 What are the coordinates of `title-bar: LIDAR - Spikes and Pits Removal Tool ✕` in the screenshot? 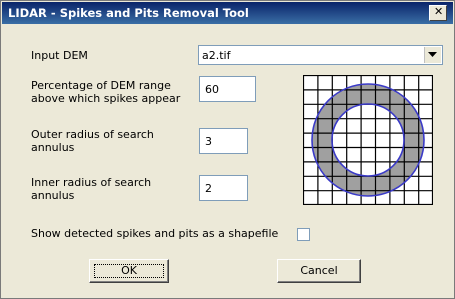 It's located at (227, 13).